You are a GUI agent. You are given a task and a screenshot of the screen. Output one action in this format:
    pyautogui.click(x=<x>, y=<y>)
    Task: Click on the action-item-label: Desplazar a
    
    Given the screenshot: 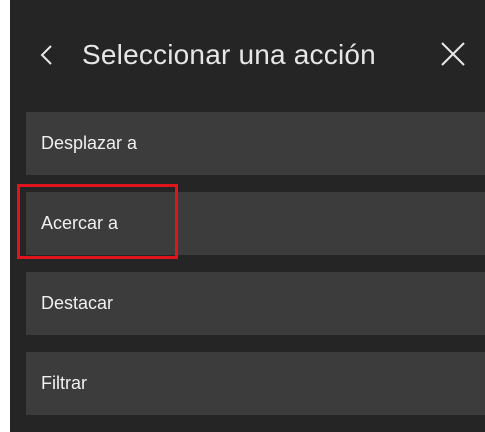 What is the action you would take?
    pyautogui.click(x=89, y=143)
    